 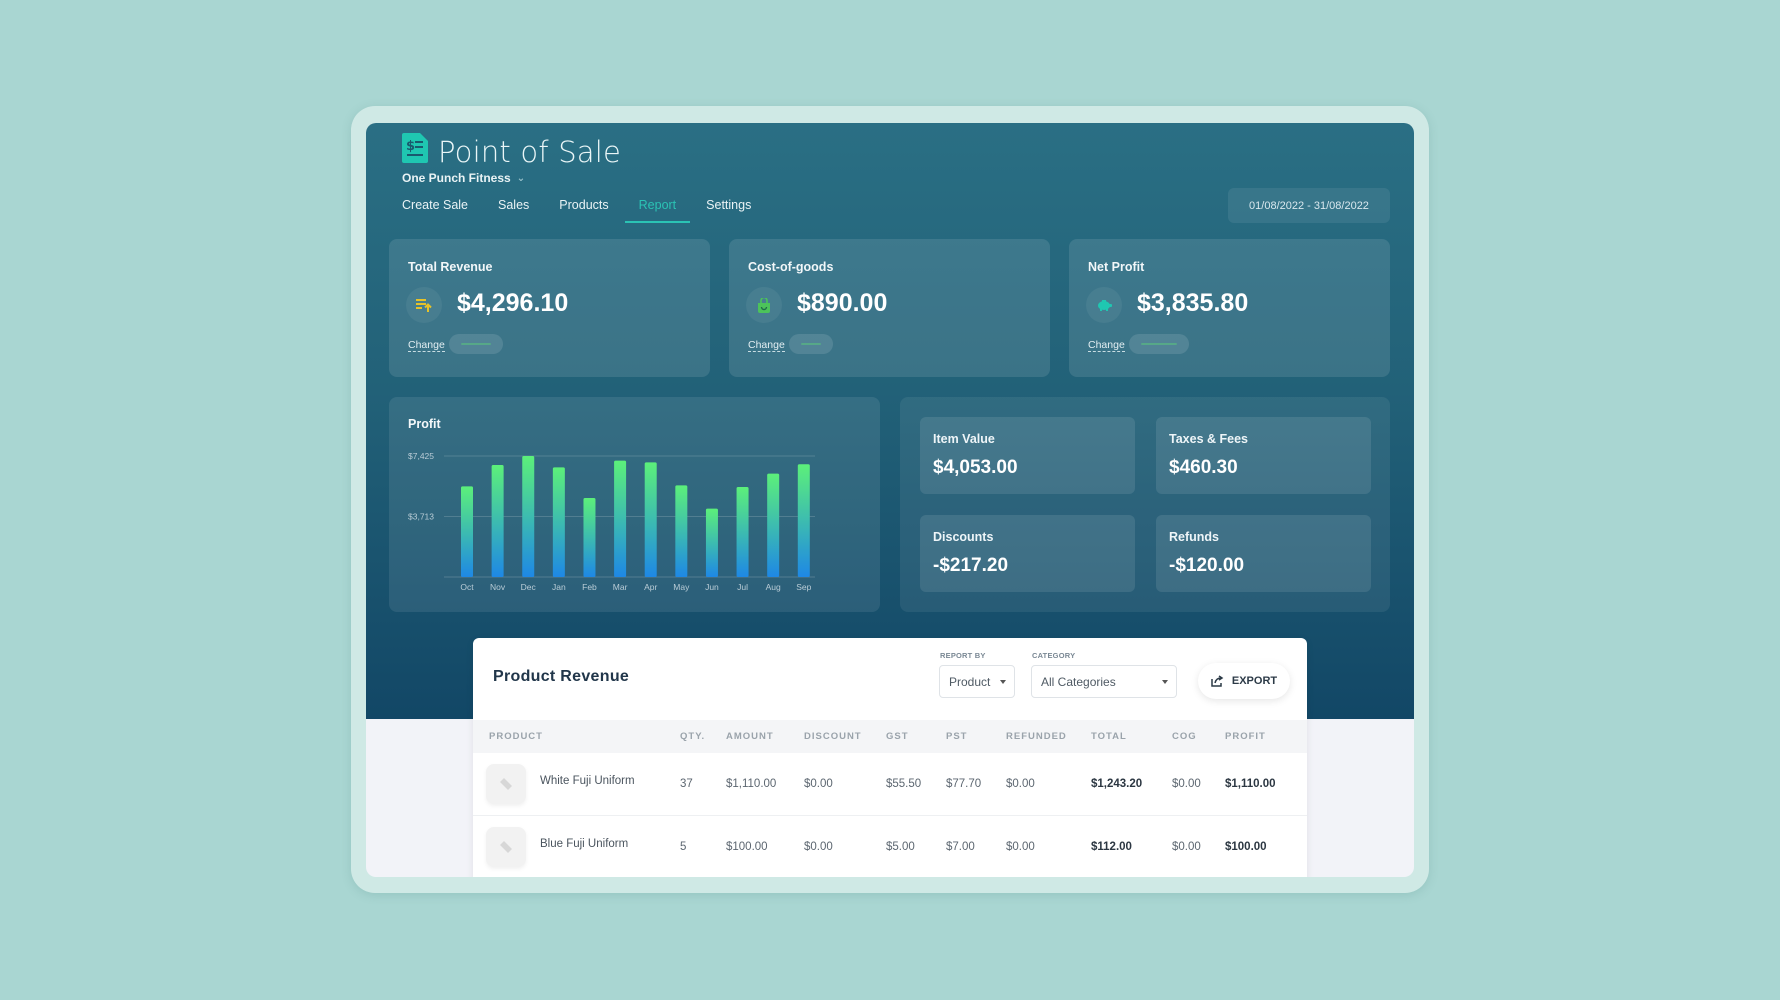 I want to click on x-tick-label: Aug, so click(x=773, y=587).